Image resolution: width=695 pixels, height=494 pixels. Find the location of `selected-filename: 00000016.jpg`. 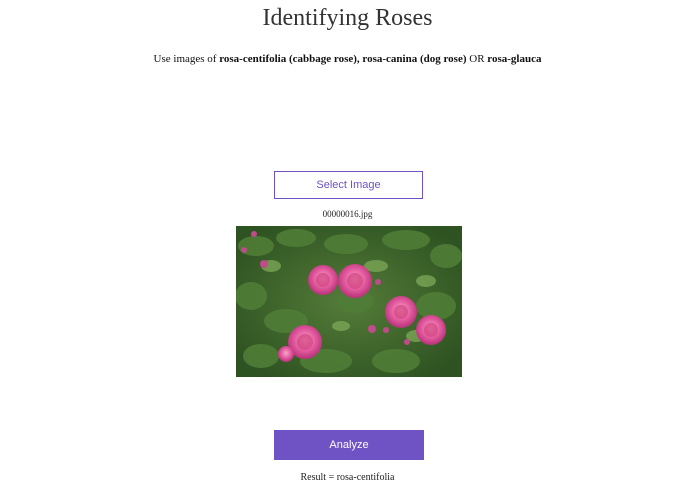

selected-filename: 00000016.jpg is located at coordinates (347, 214).